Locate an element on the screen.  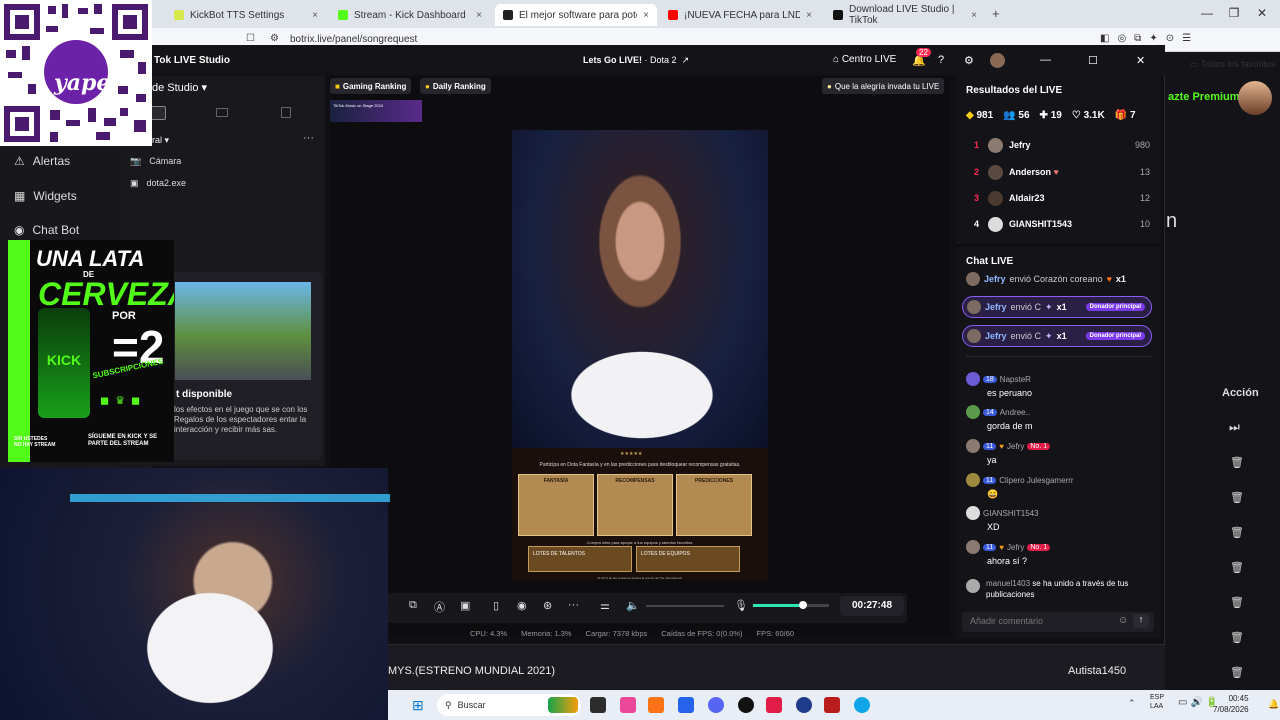
record-icon: ◉ is located at coordinates (522, 605).